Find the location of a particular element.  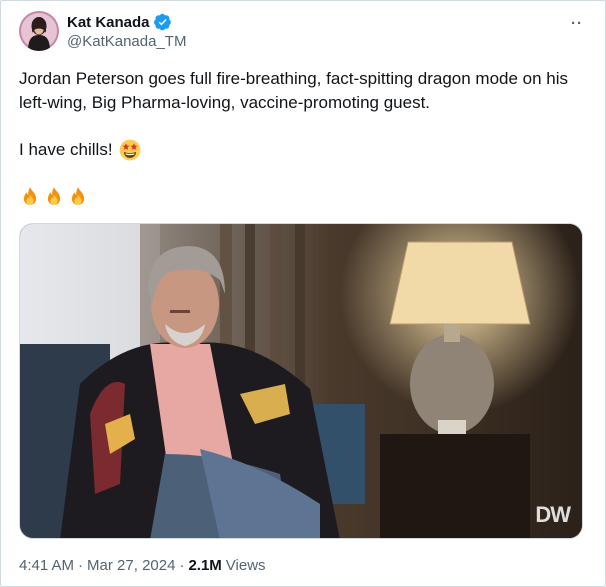

views-label: Views is located at coordinates (245, 565).